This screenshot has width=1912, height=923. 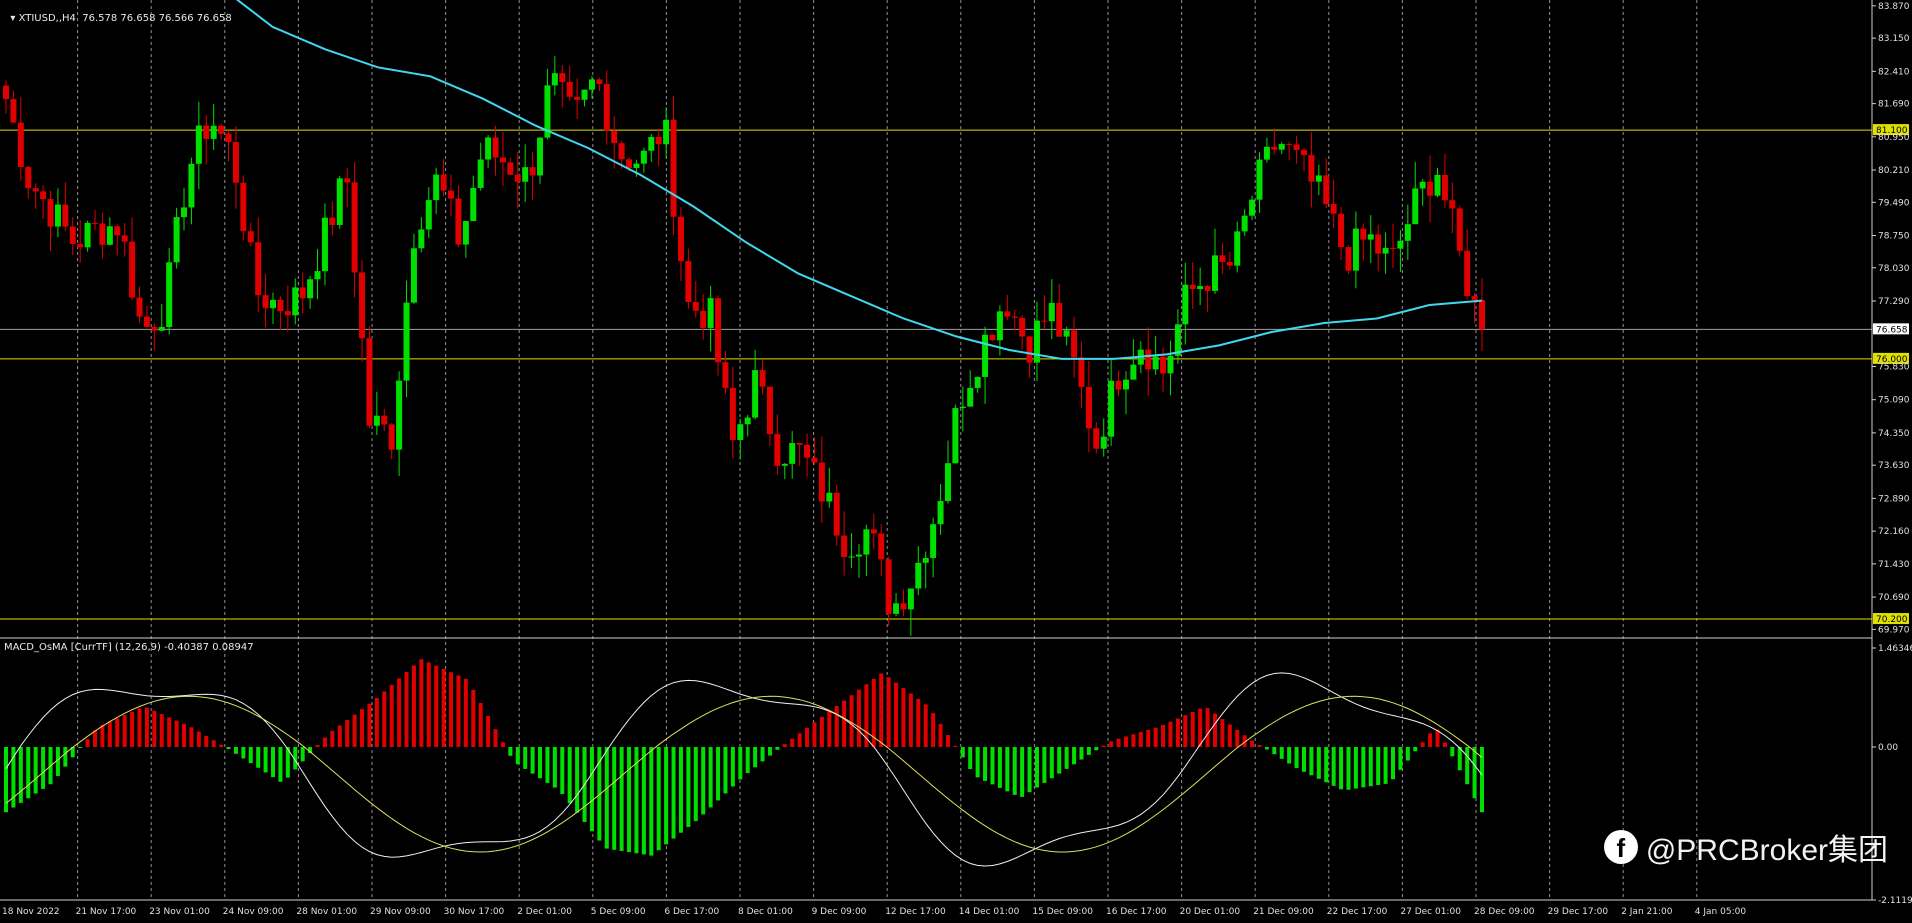 I want to click on dropdown-triangle-icon: ▾, so click(x=14, y=18).